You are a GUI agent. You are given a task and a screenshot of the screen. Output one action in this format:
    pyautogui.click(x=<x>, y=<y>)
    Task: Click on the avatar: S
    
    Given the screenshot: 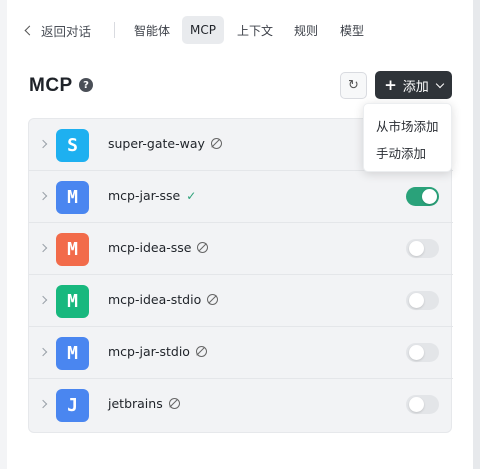 What is the action you would take?
    pyautogui.click(x=72, y=145)
    